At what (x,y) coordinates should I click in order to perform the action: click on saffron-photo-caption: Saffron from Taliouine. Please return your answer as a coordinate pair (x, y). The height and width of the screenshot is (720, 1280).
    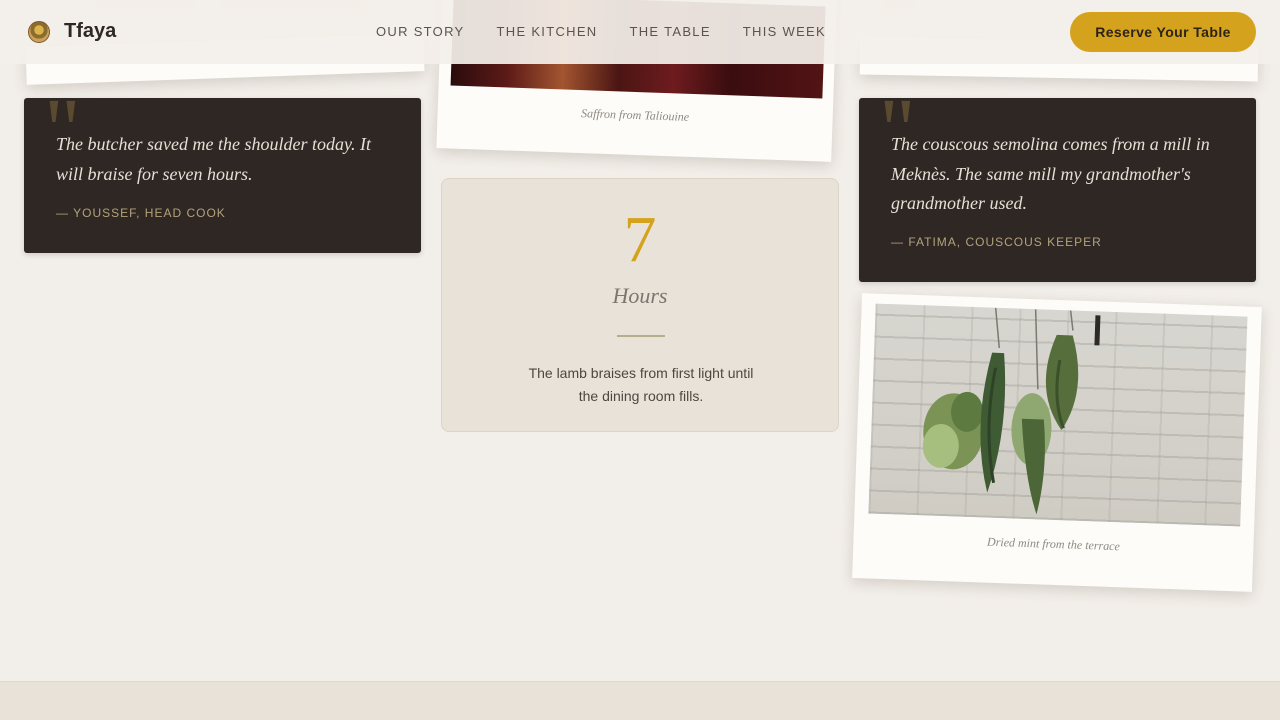
    Looking at the image, I should click on (635, 115).